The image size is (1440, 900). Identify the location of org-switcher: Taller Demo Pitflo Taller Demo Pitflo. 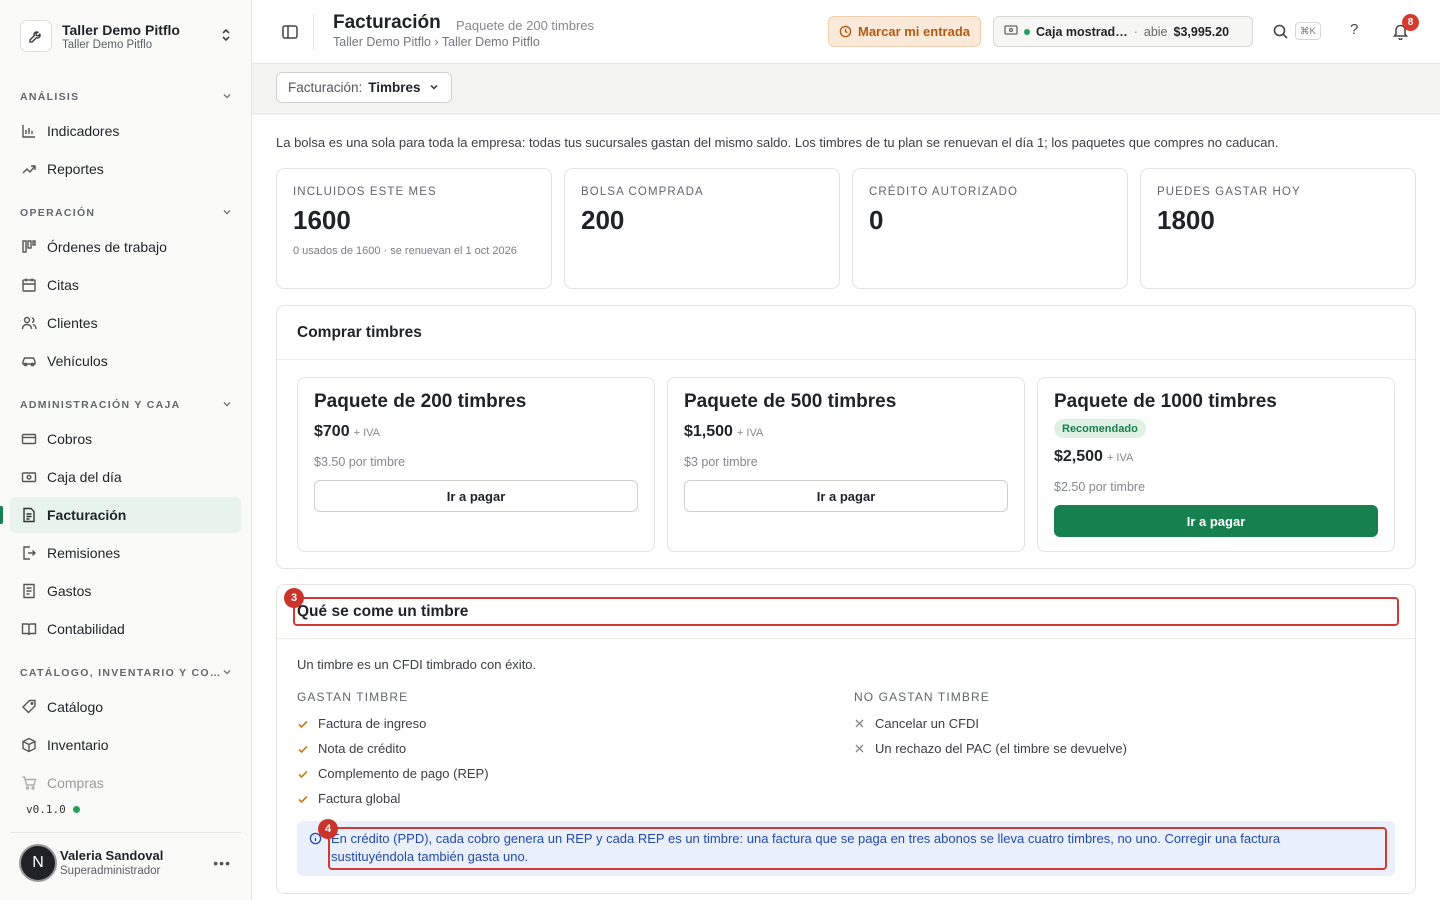
(126, 36).